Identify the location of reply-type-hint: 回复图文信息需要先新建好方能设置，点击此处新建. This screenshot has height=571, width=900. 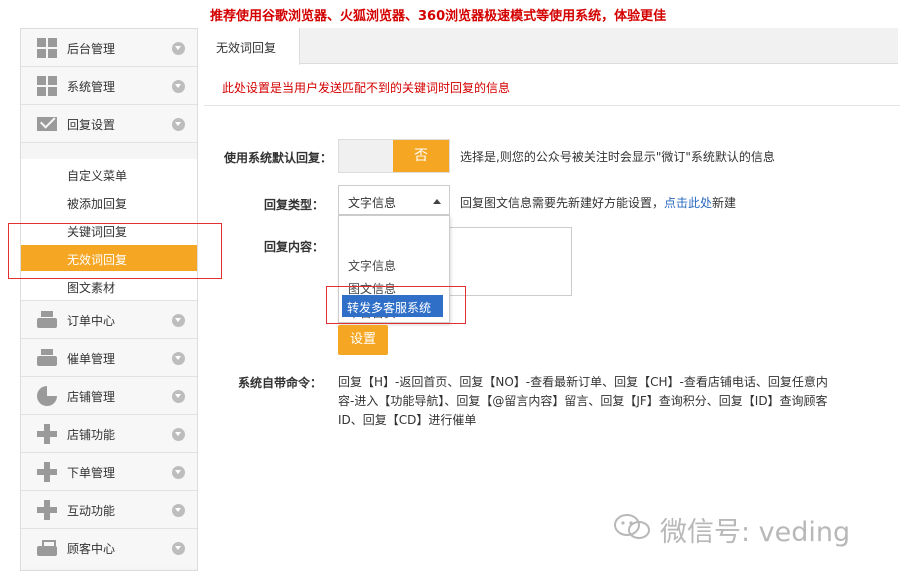
(598, 203).